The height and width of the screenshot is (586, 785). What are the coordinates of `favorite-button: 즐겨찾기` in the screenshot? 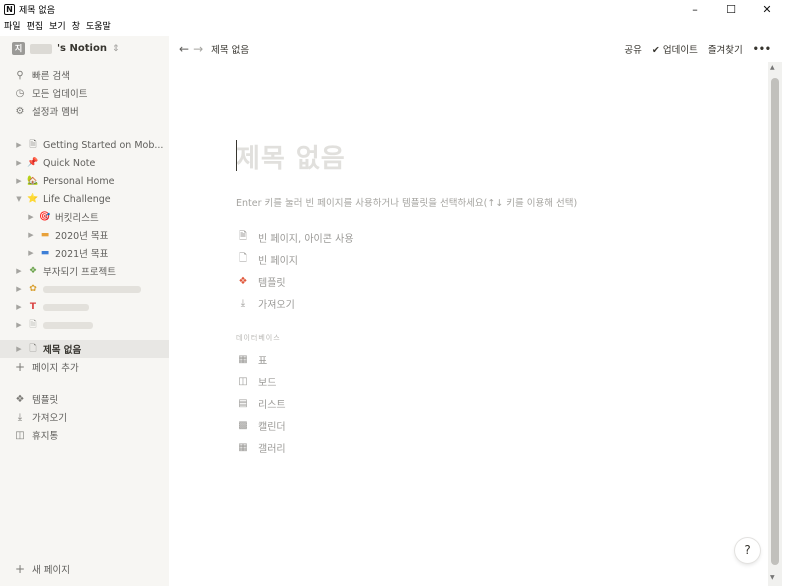 It's located at (725, 49).